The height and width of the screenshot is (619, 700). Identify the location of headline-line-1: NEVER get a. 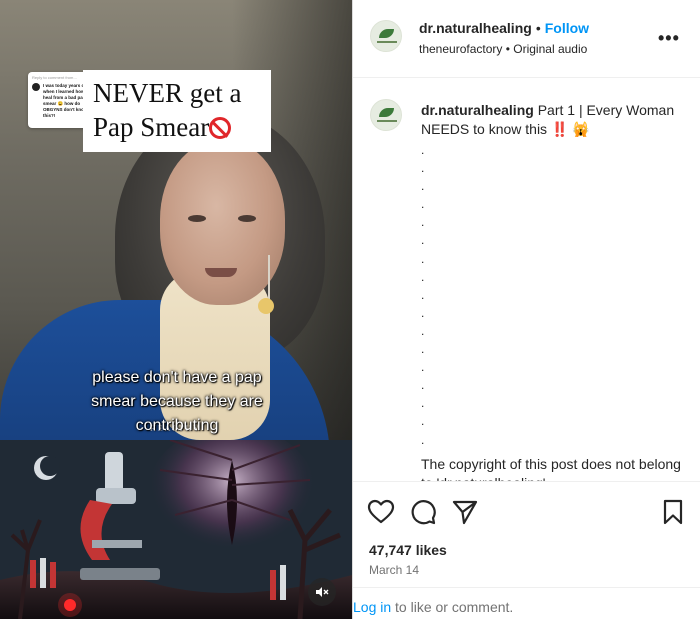
(167, 93).